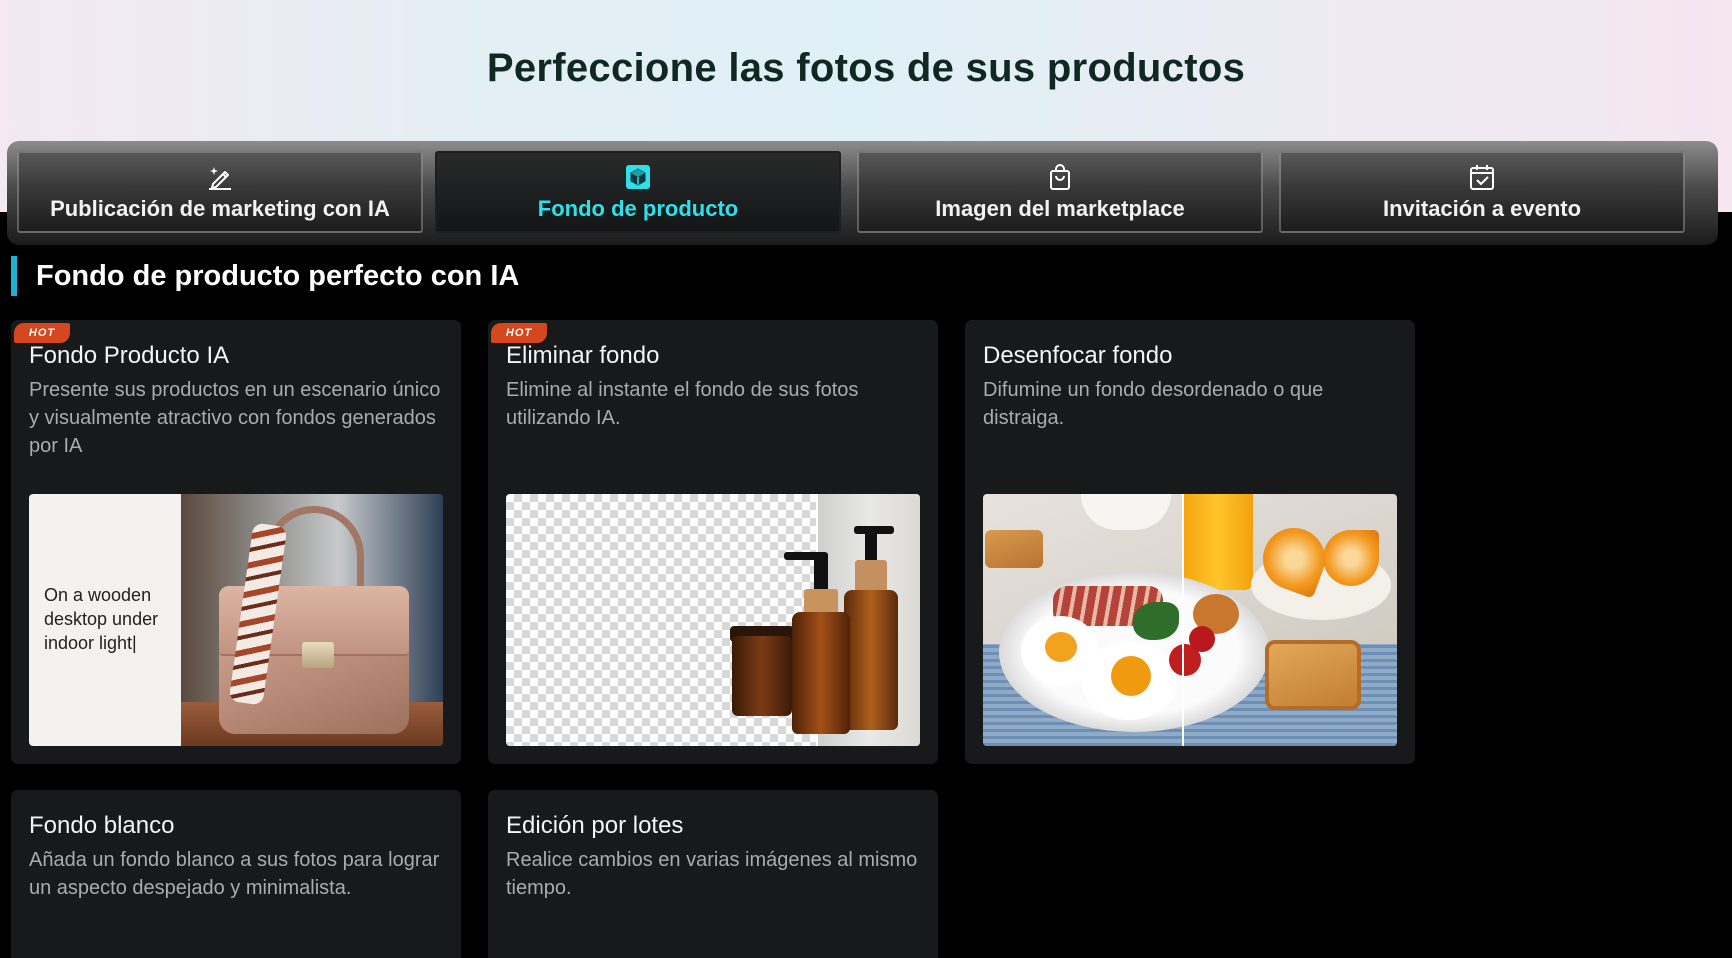 The height and width of the screenshot is (958, 1732). Describe the element at coordinates (866, 68) in the screenshot. I see `page-title: Perfeccione las fotos de sus productos` at that location.